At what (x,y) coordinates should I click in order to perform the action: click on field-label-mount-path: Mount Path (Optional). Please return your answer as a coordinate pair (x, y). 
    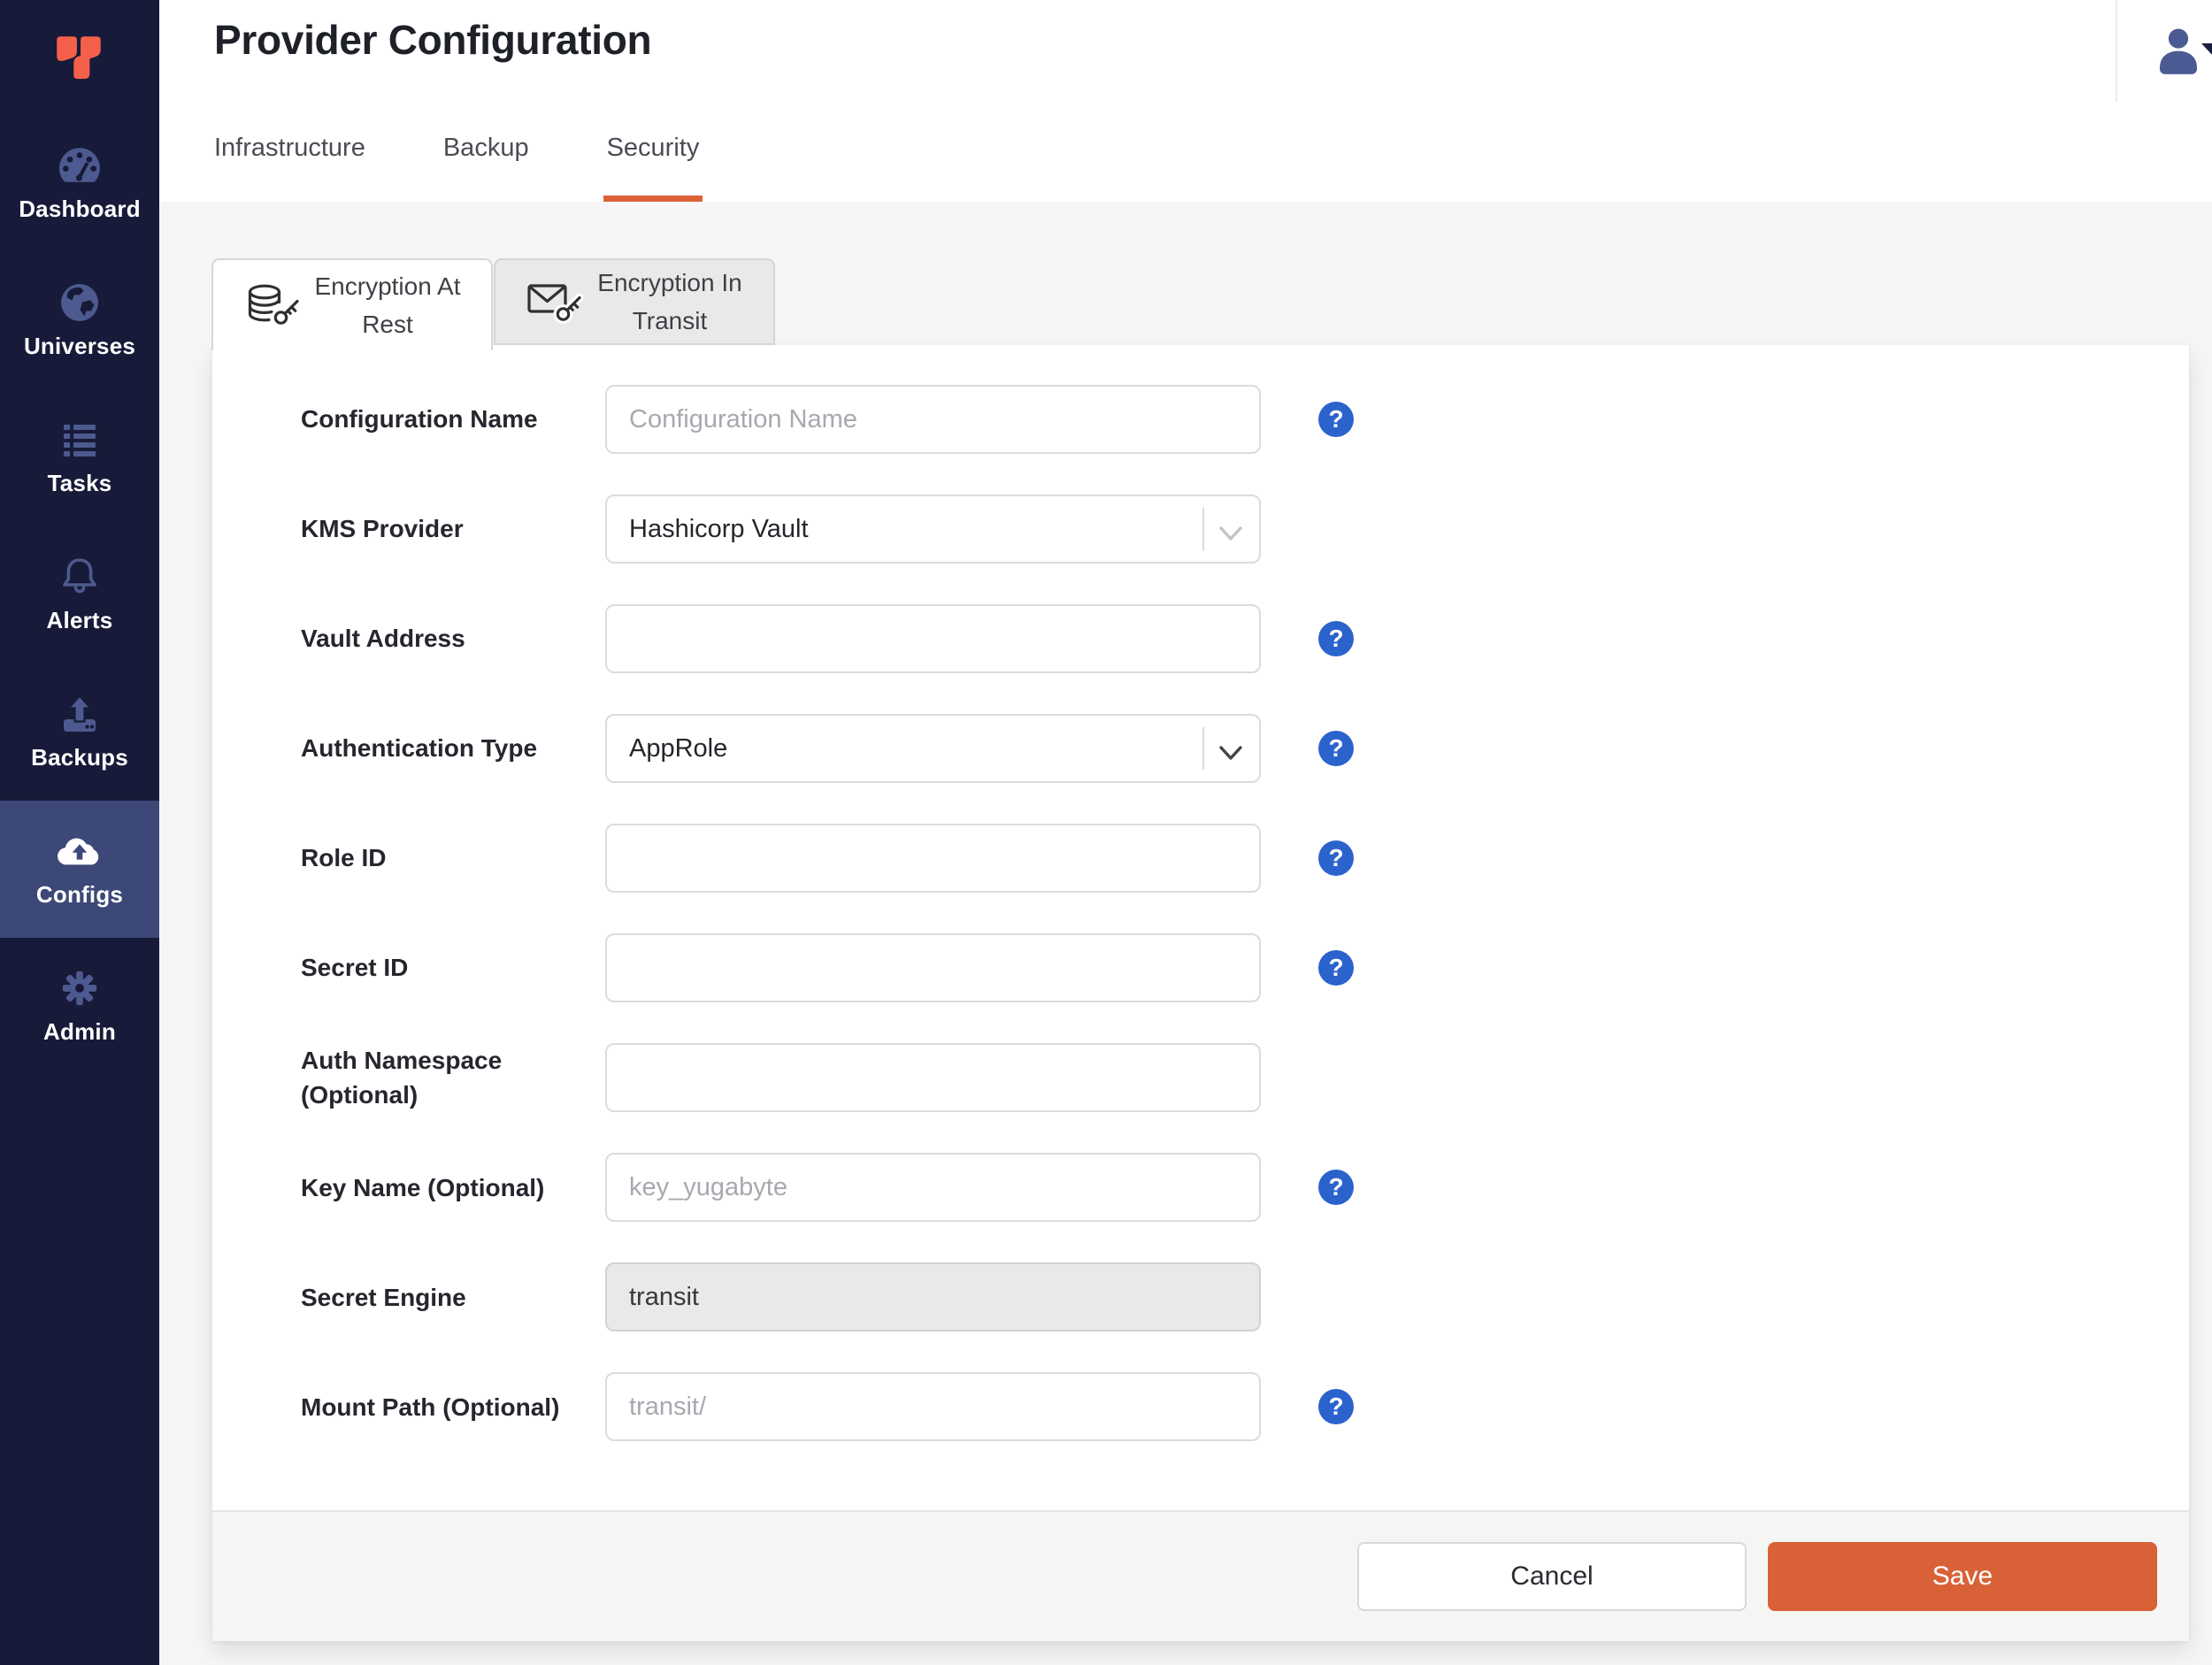
    Looking at the image, I should click on (431, 1407).